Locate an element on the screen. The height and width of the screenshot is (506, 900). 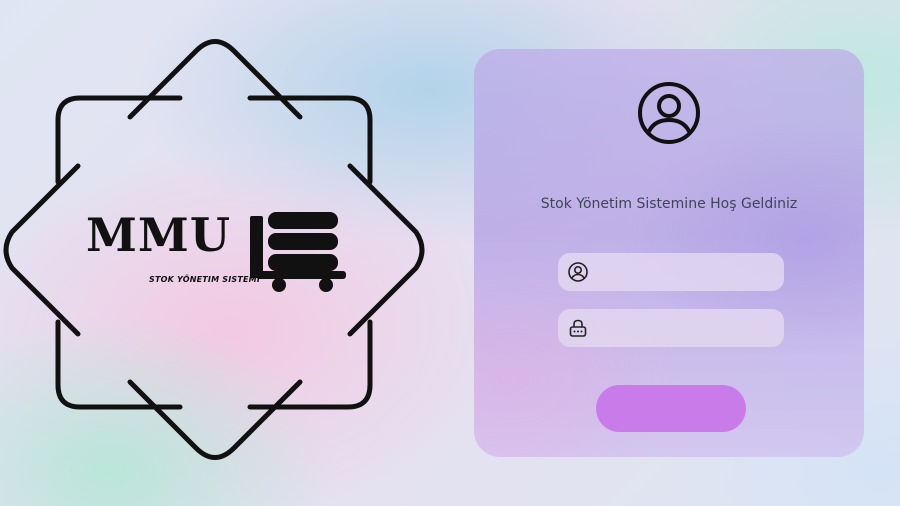
frame-diamond-right is located at coordinates (386, 250).